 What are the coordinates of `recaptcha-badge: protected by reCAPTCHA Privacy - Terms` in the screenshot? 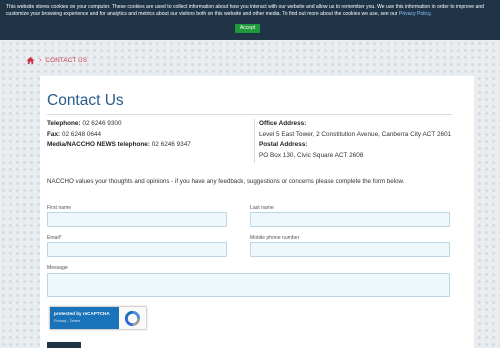 It's located at (98, 318).